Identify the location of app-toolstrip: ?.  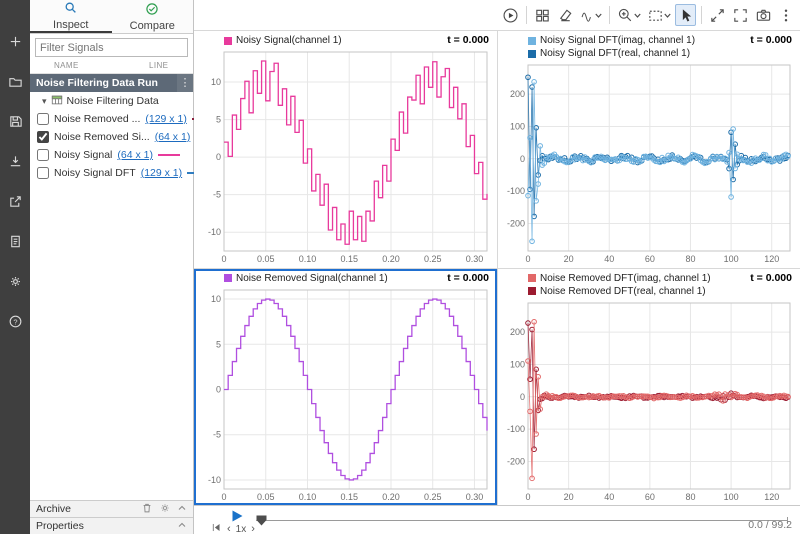
(15, 267).